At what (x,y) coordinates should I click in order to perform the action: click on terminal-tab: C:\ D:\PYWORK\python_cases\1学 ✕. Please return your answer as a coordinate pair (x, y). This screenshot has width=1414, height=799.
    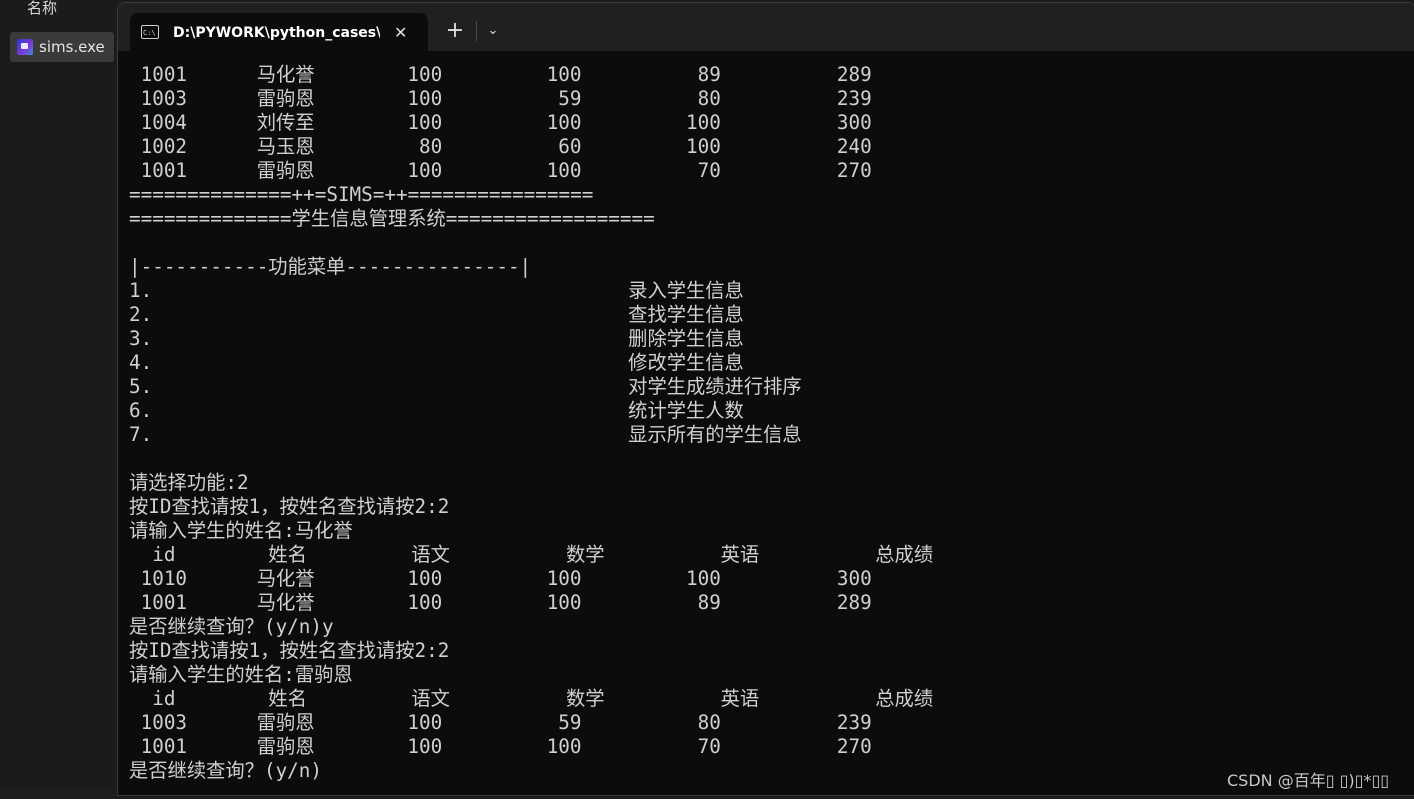
    Looking at the image, I should click on (279, 32).